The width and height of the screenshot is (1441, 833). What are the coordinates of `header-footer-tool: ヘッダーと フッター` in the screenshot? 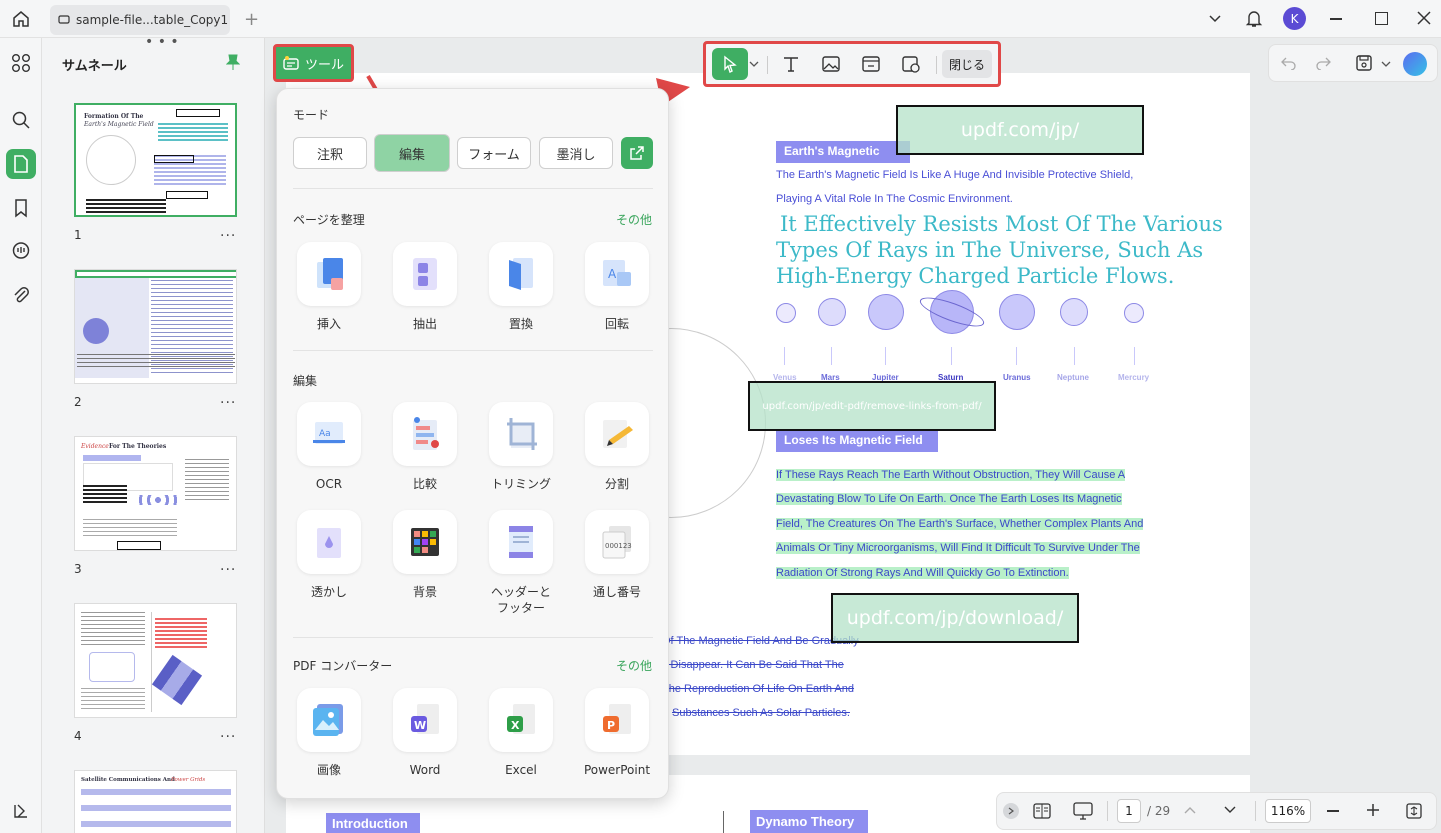 It's located at (521, 563).